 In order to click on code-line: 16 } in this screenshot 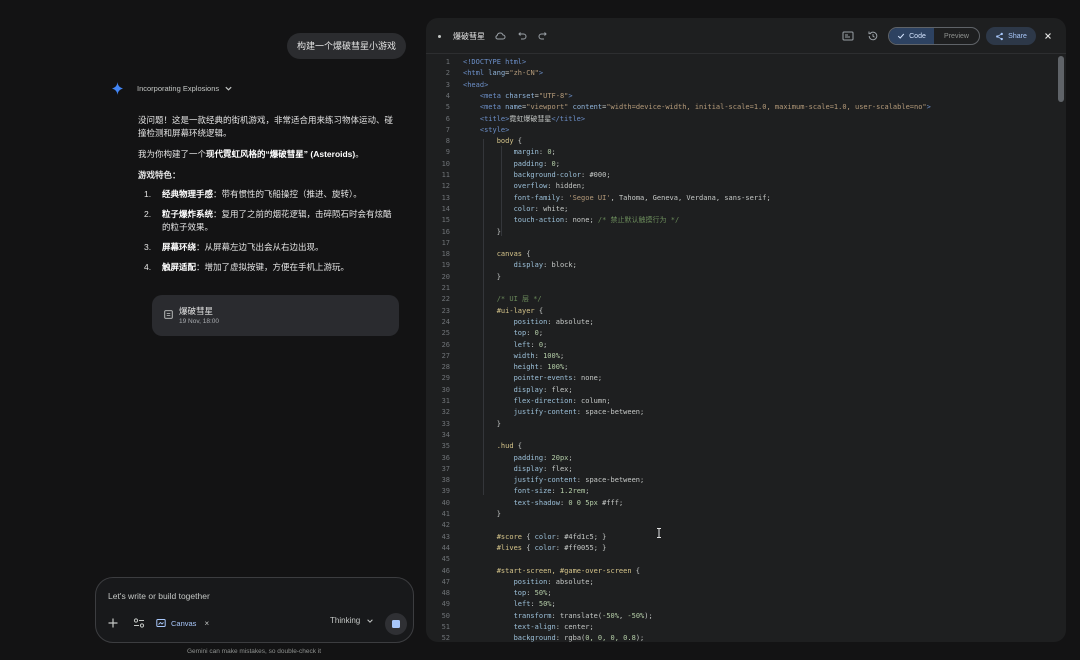, I will do `click(746, 232)`.